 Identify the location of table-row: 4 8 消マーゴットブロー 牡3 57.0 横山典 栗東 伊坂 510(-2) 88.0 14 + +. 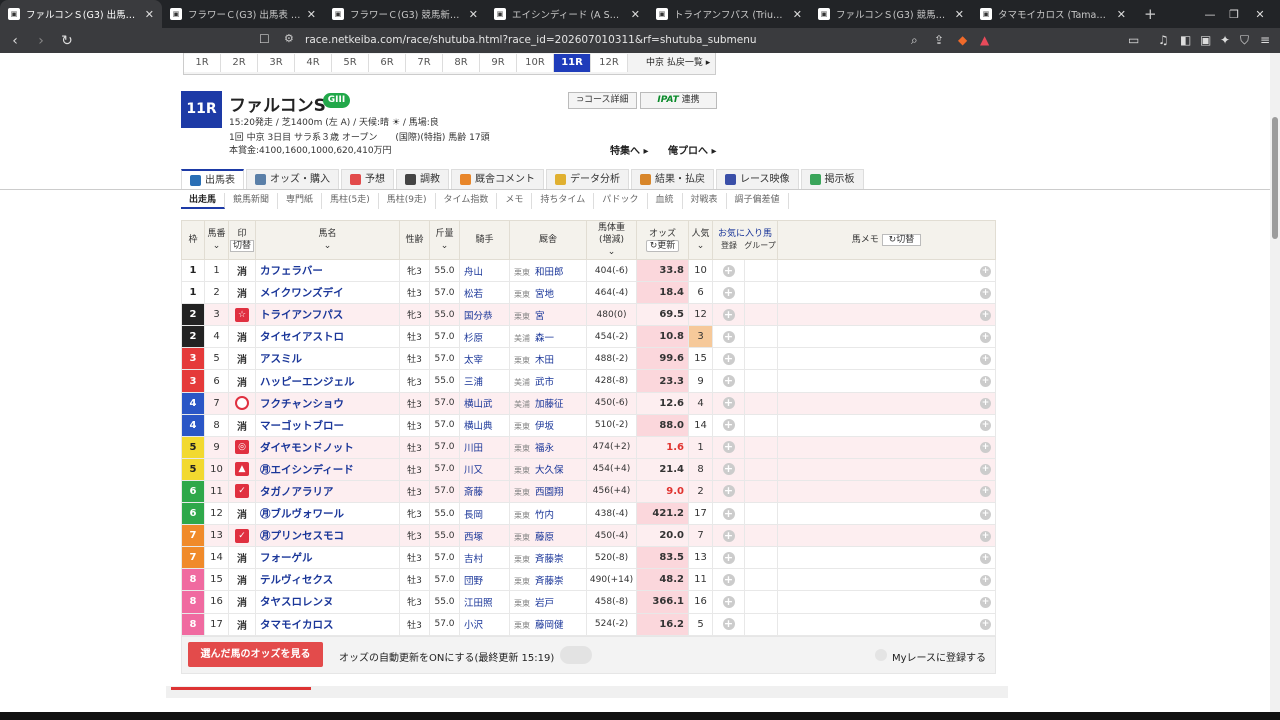
(588, 425).